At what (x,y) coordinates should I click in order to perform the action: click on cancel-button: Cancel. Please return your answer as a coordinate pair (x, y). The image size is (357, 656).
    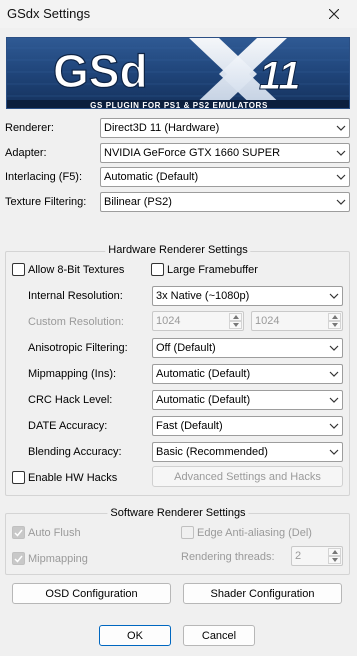
    Looking at the image, I should click on (219, 635).